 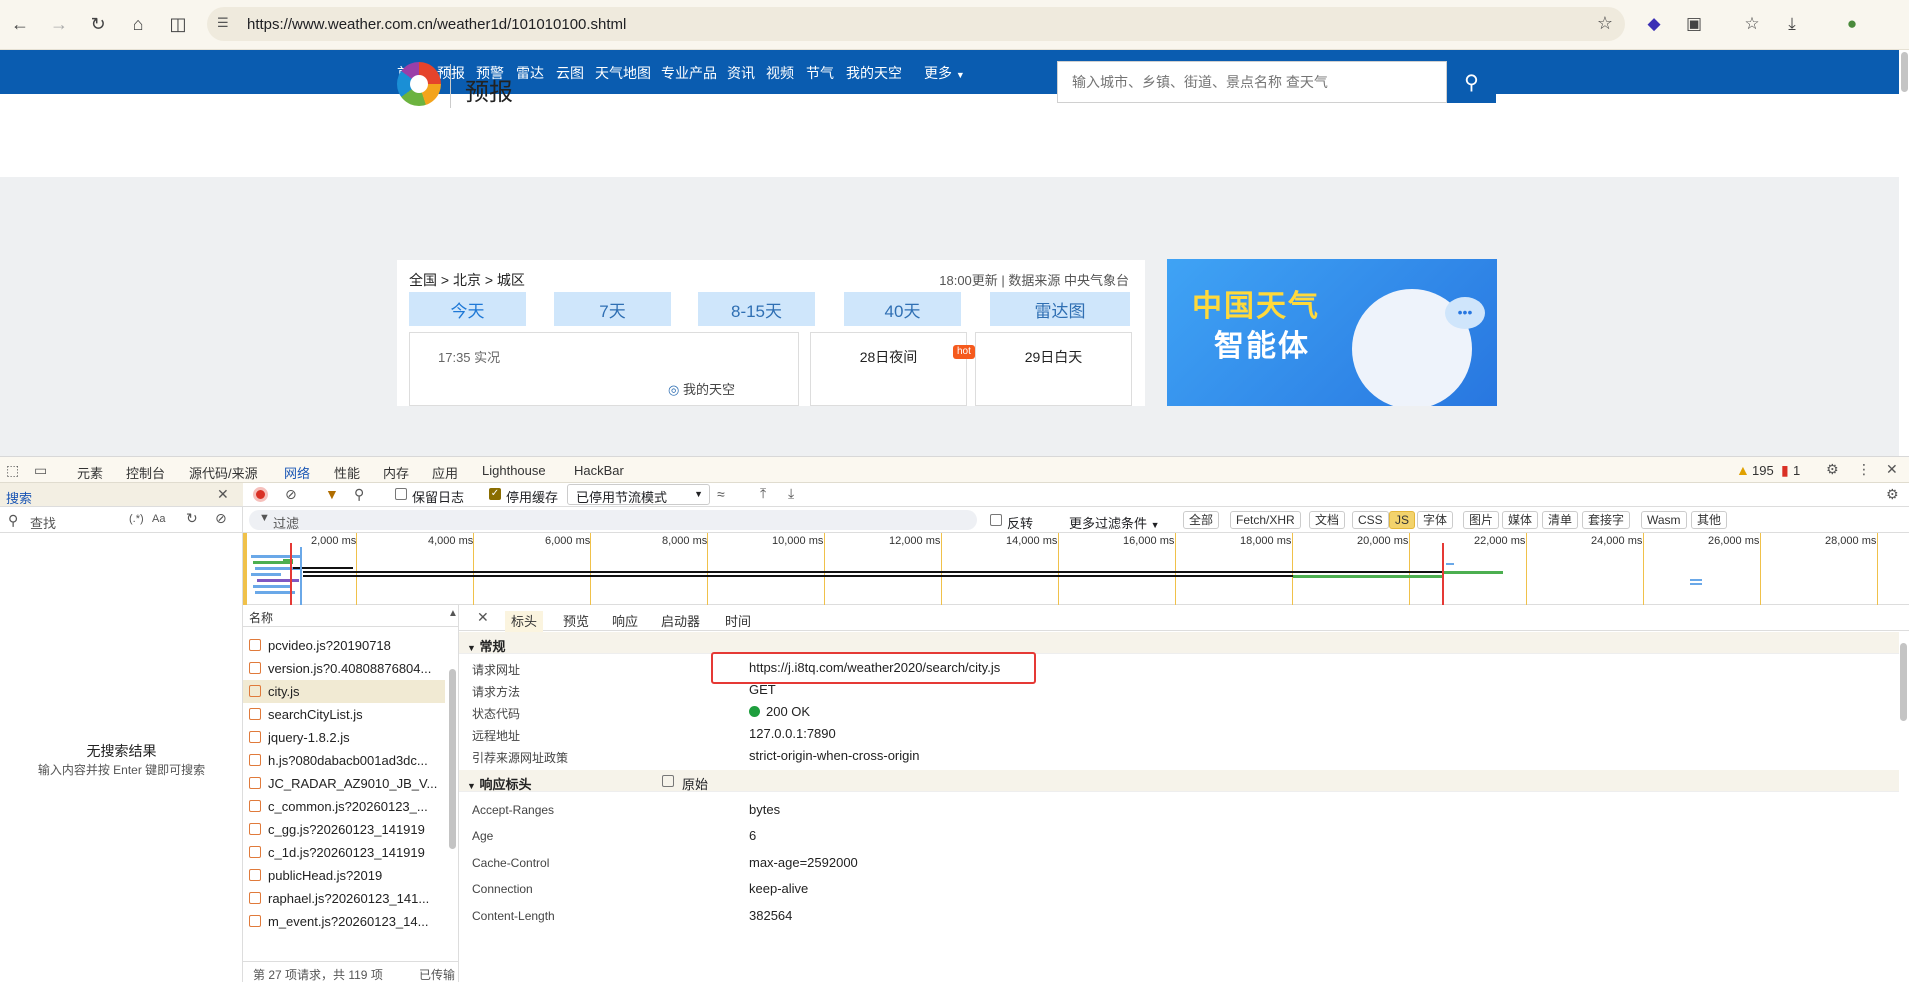 I want to click on preserve-log-checkbox, so click(x=401, y=494).